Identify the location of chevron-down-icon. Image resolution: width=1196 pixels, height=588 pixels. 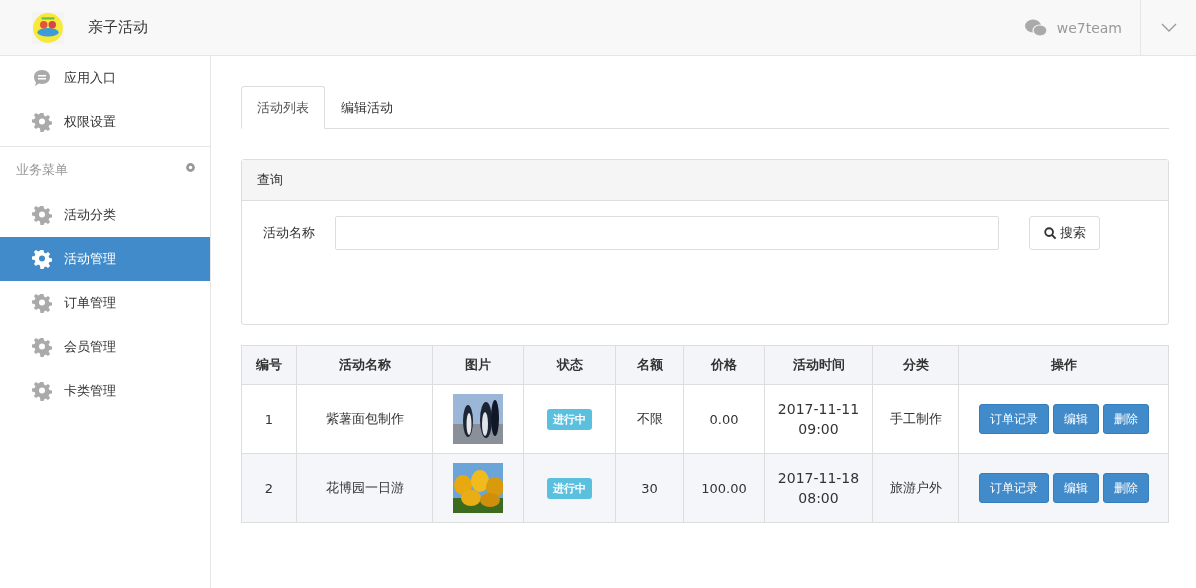
(1168, 27).